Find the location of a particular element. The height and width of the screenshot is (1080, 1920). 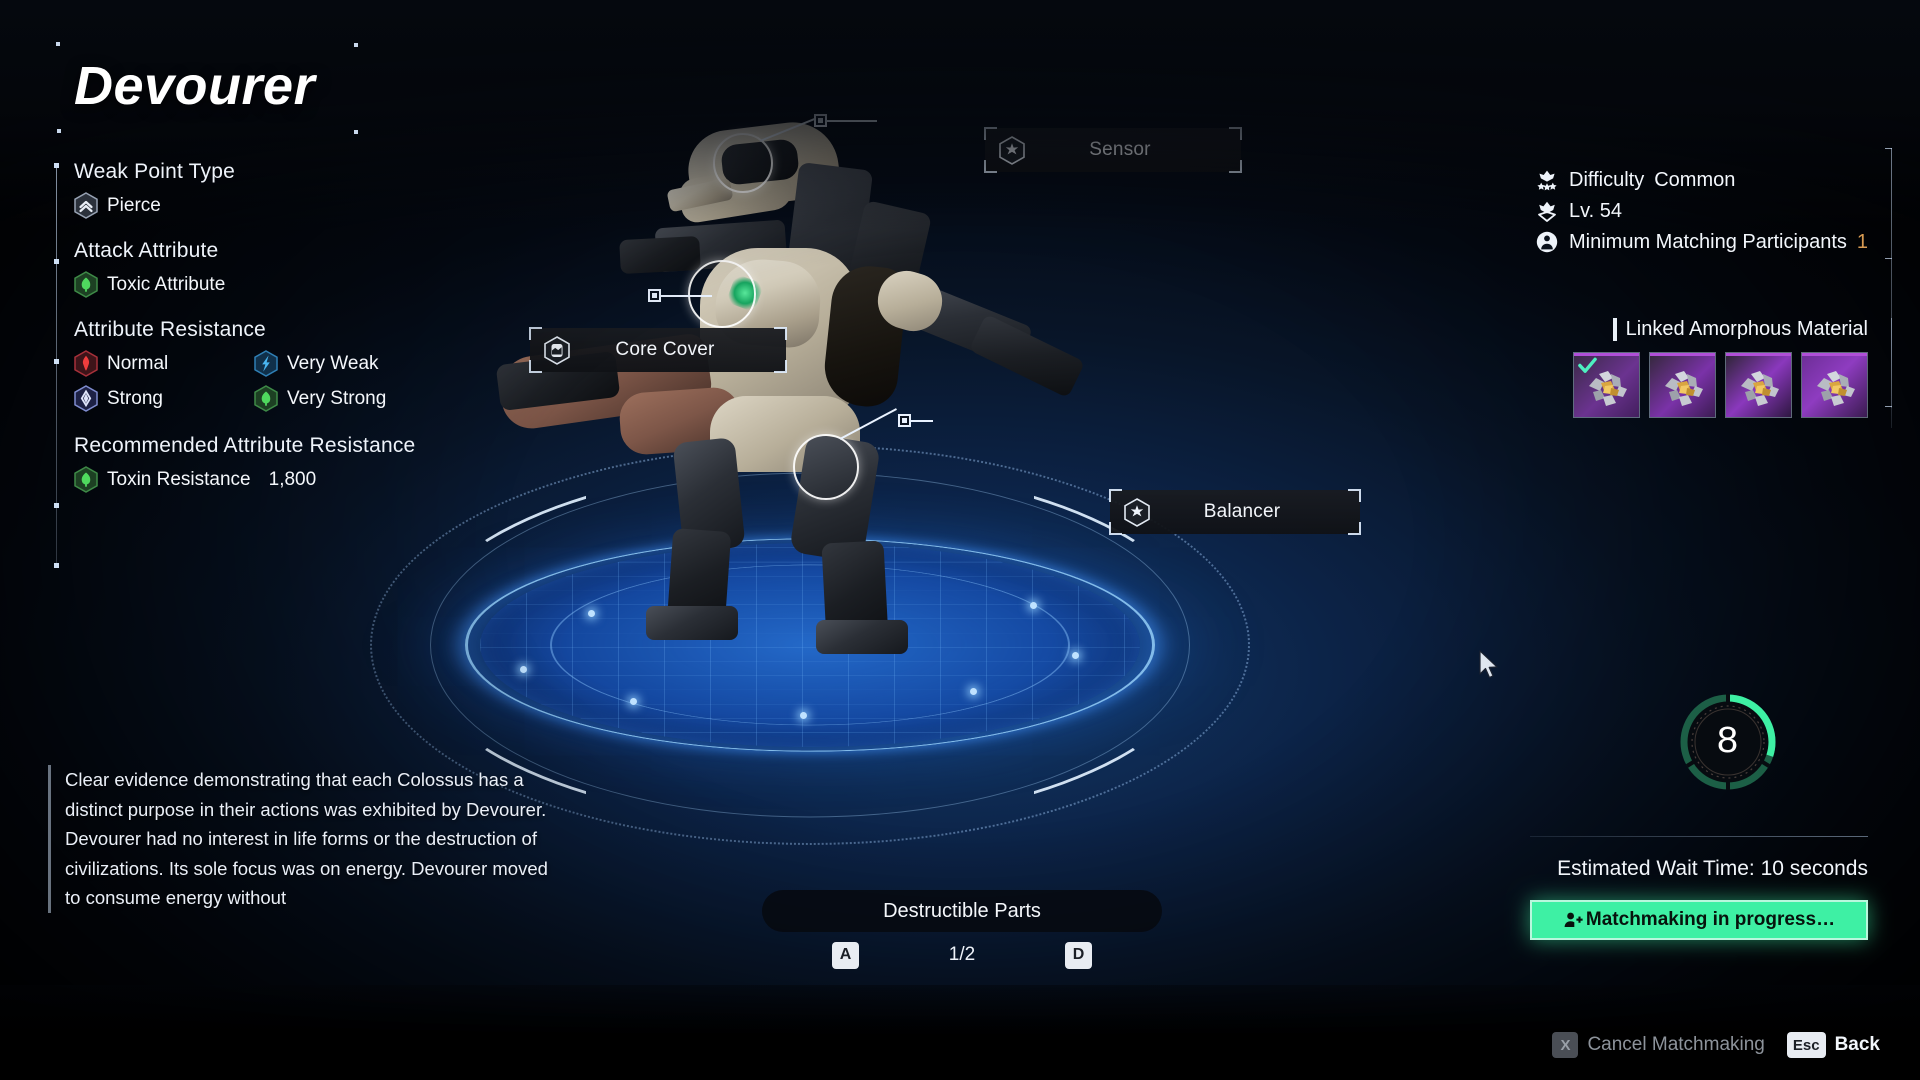

back-key: Esc is located at coordinates (1806, 1045).